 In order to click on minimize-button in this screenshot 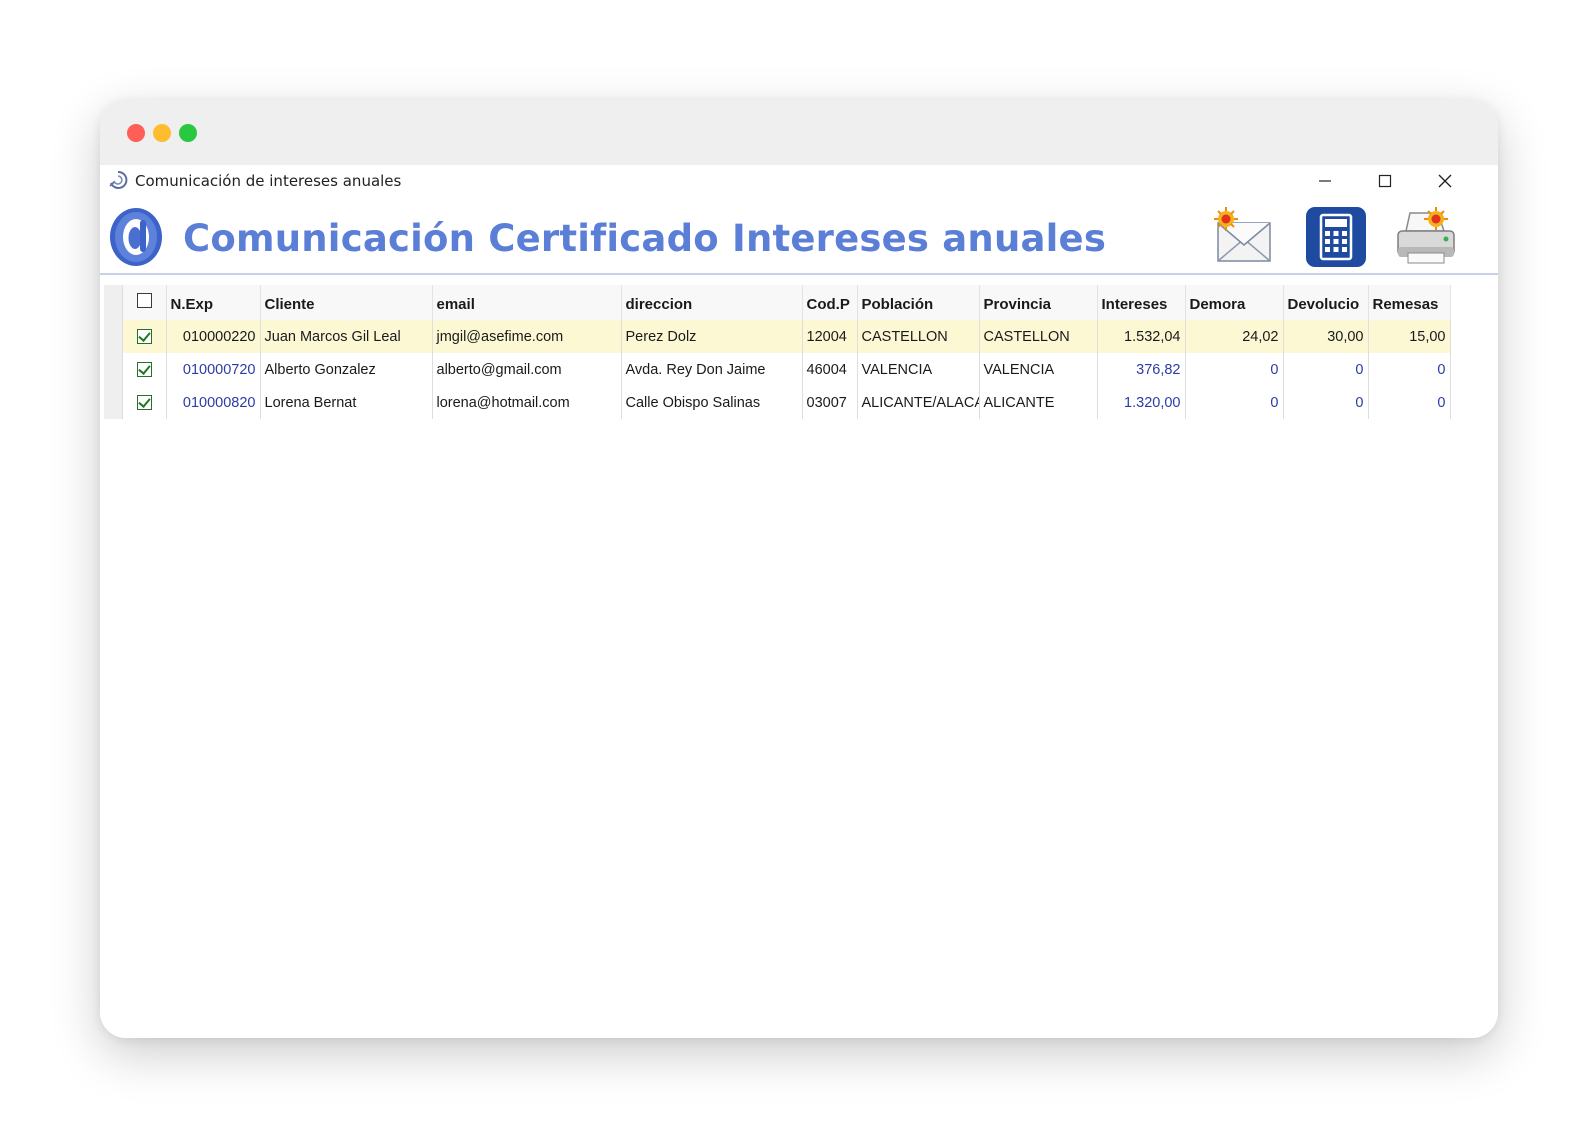, I will do `click(1325, 181)`.